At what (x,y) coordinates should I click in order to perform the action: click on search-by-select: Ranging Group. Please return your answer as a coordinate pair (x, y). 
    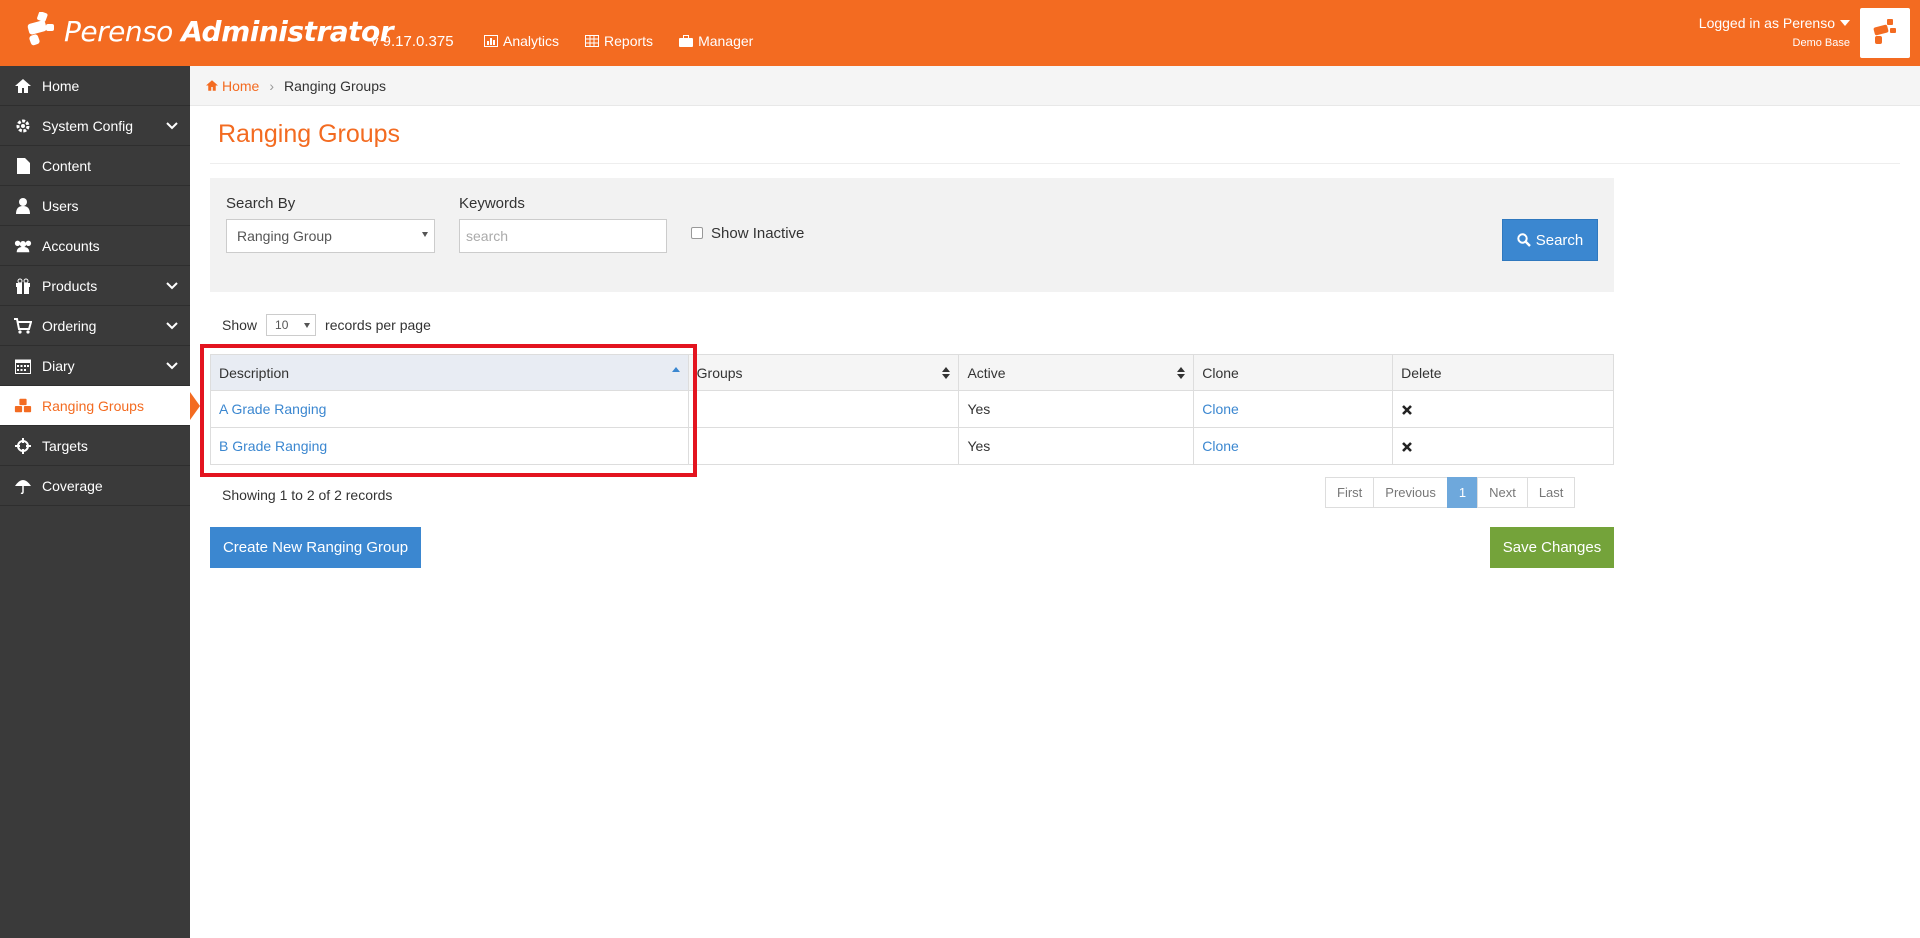
    Looking at the image, I should click on (330, 236).